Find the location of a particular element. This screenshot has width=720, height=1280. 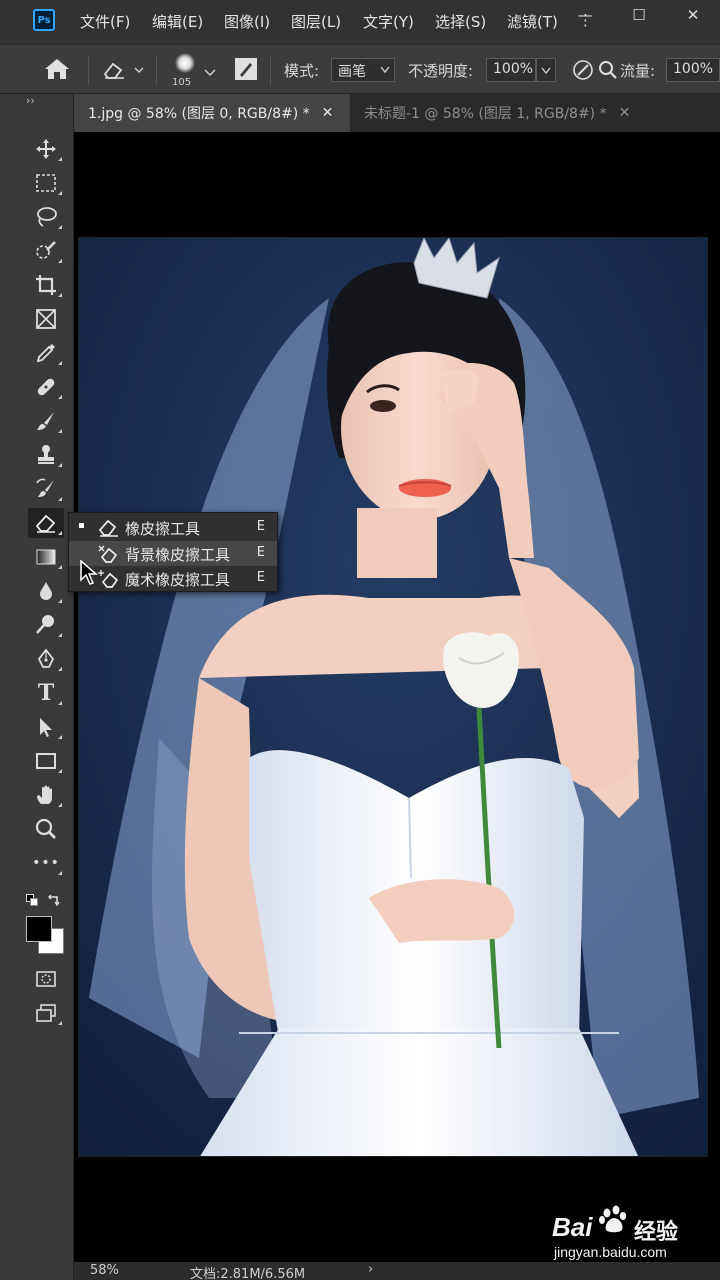

document-size: 文档:2.81M/6.56M is located at coordinates (248, 1273).